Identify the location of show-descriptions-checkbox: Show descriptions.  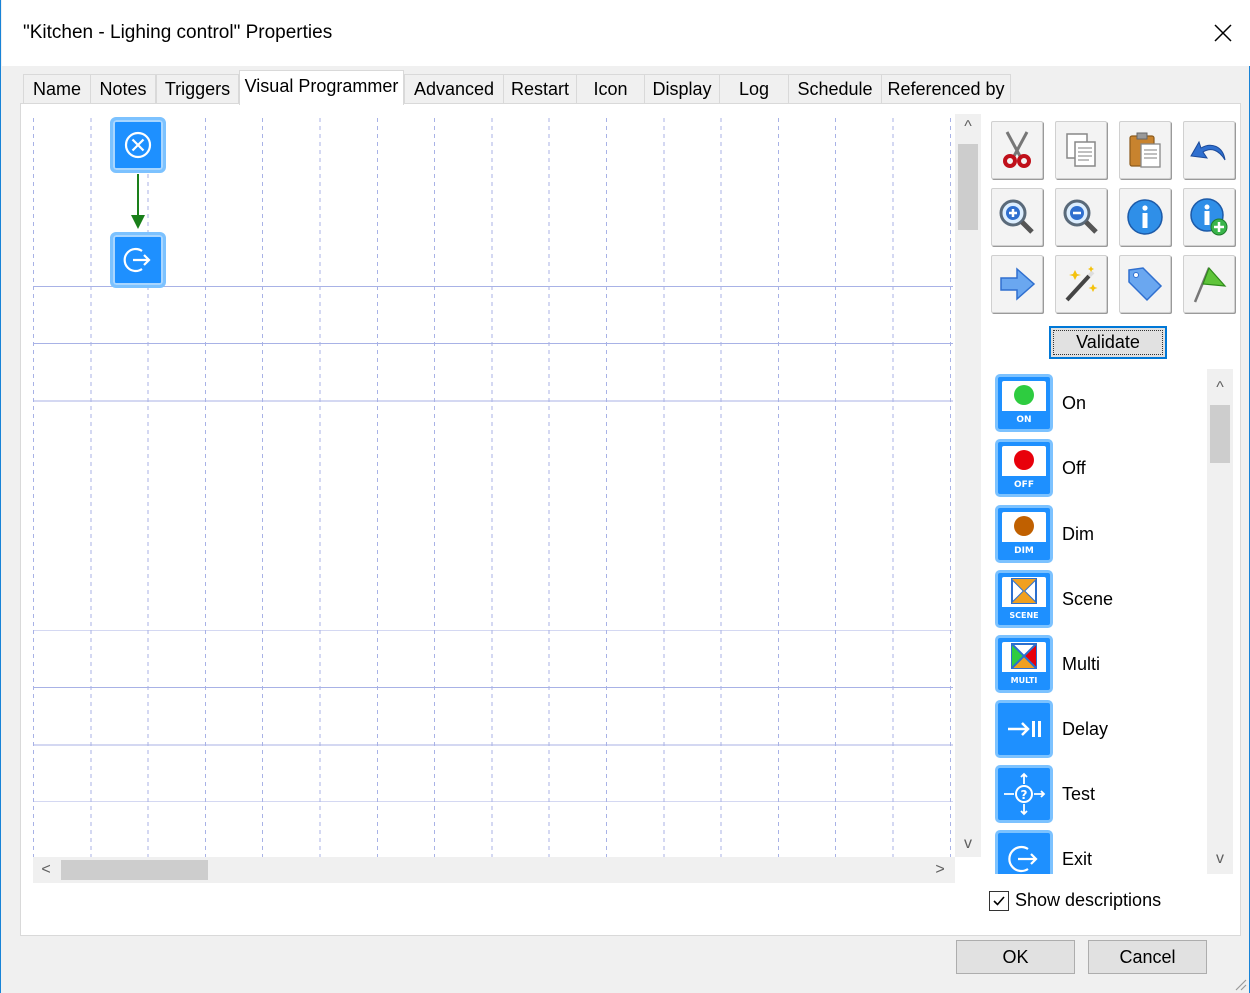
(1075, 900).